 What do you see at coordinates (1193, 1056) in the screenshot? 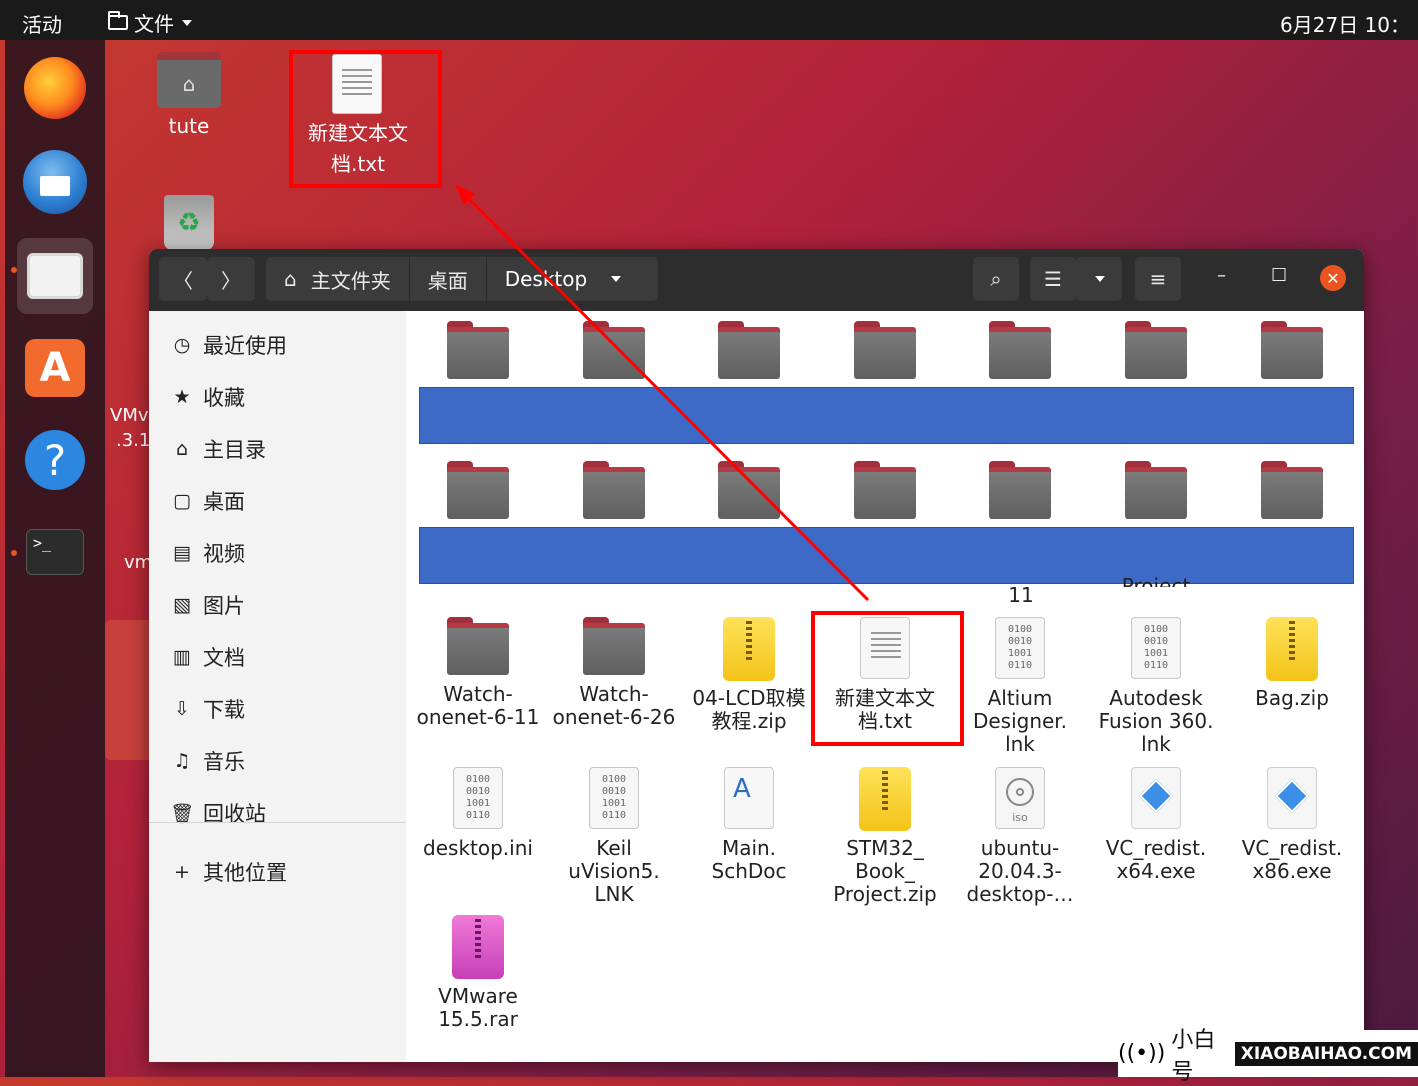
I see `watermark-cn: 小白号` at bounding box center [1193, 1056].